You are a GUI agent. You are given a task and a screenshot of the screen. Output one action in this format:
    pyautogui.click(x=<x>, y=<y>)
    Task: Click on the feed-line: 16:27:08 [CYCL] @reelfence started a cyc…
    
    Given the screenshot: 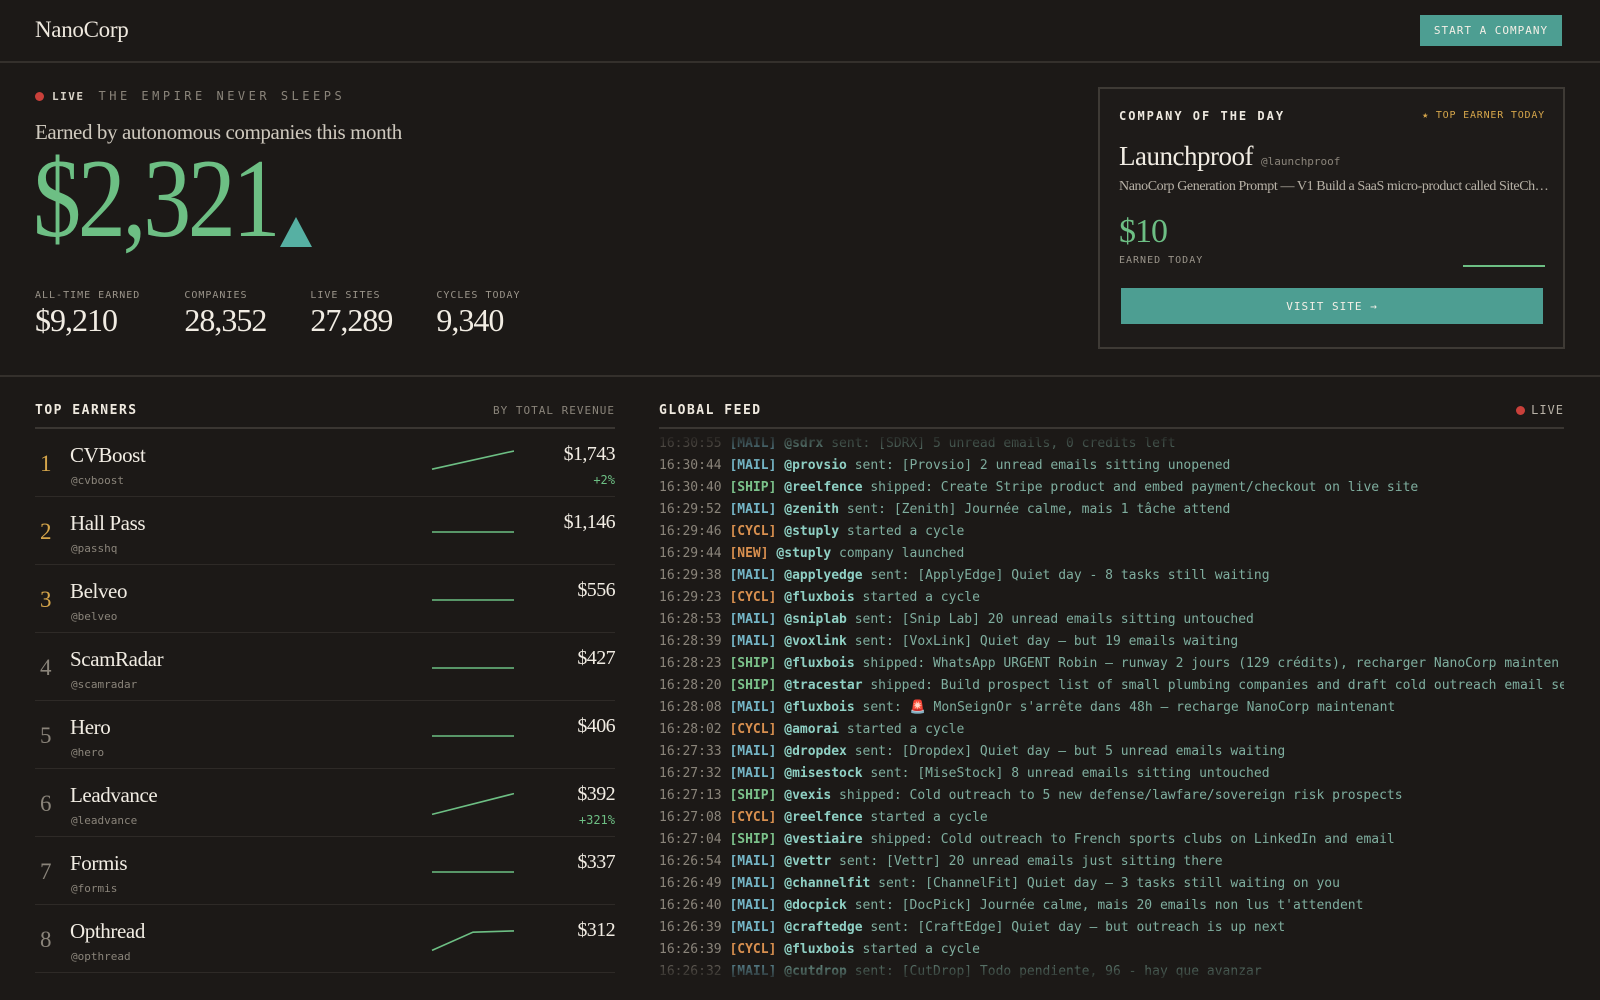 What is the action you would take?
    pyautogui.click(x=1111, y=818)
    